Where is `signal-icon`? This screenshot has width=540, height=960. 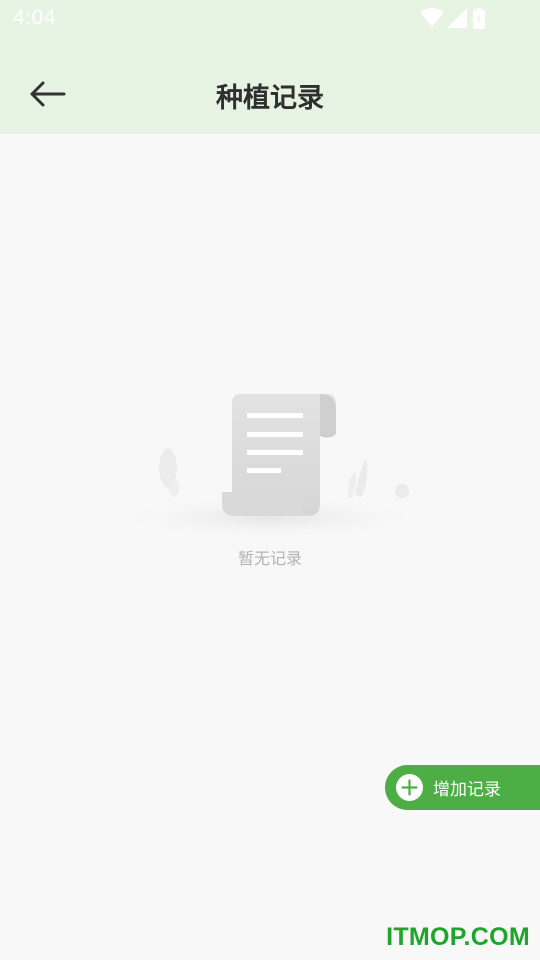
signal-icon is located at coordinates (457, 18).